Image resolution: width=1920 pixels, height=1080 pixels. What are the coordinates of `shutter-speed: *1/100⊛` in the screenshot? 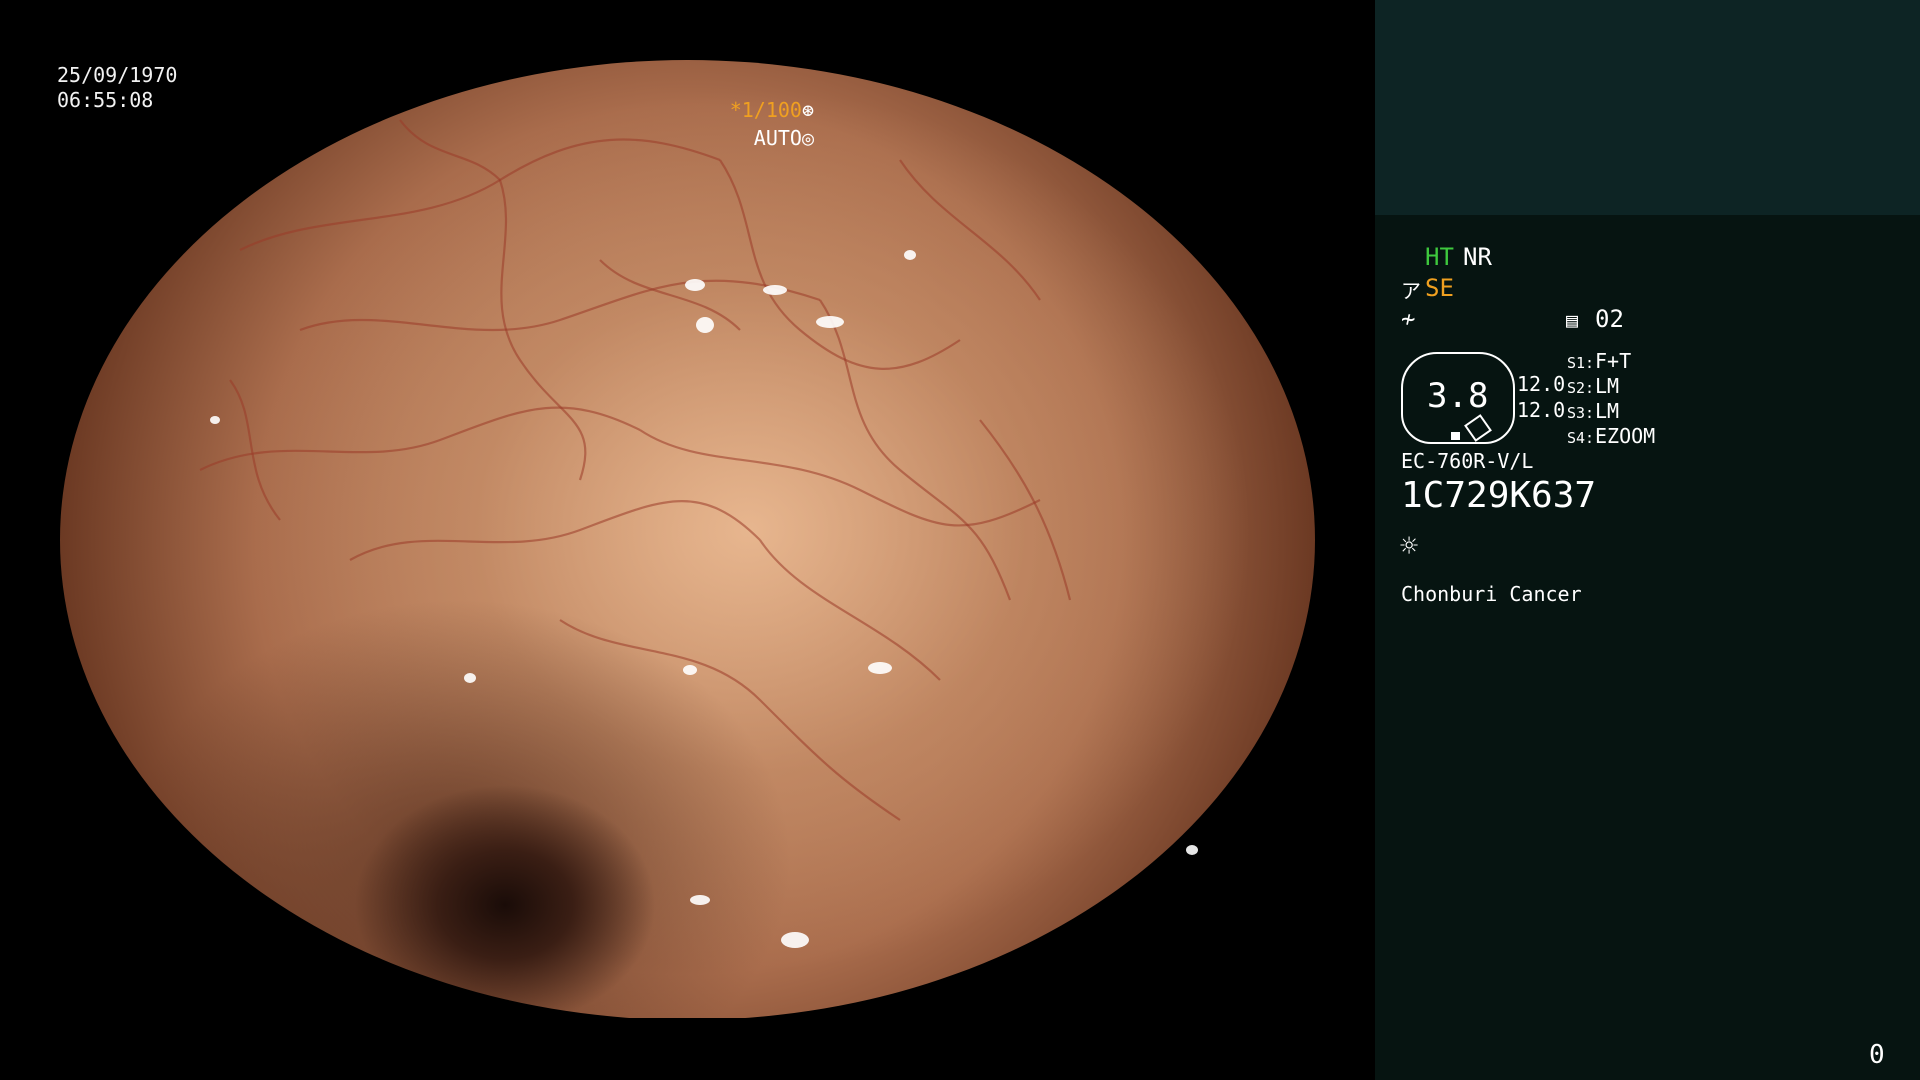 It's located at (772, 110).